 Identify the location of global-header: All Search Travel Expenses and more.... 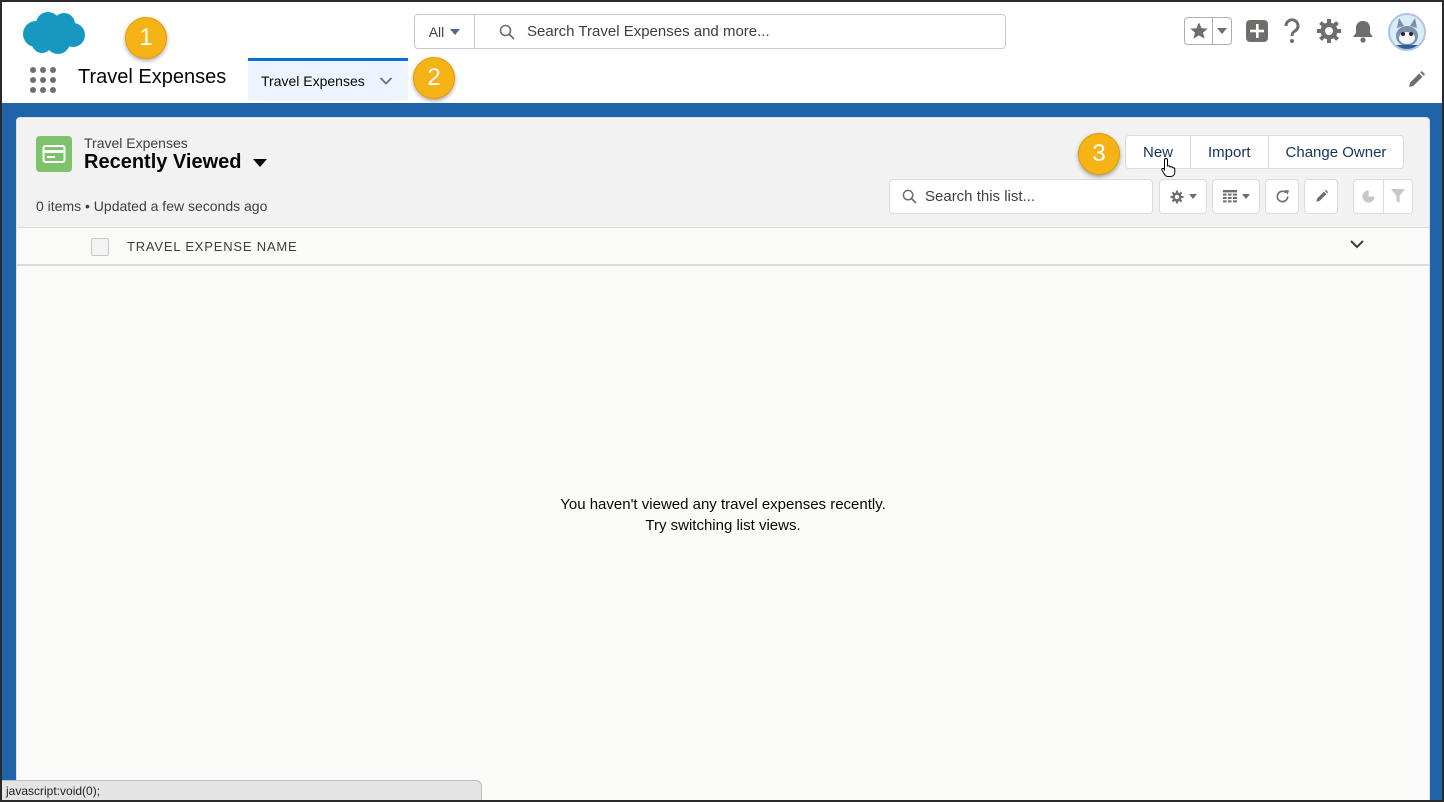
(722, 30).